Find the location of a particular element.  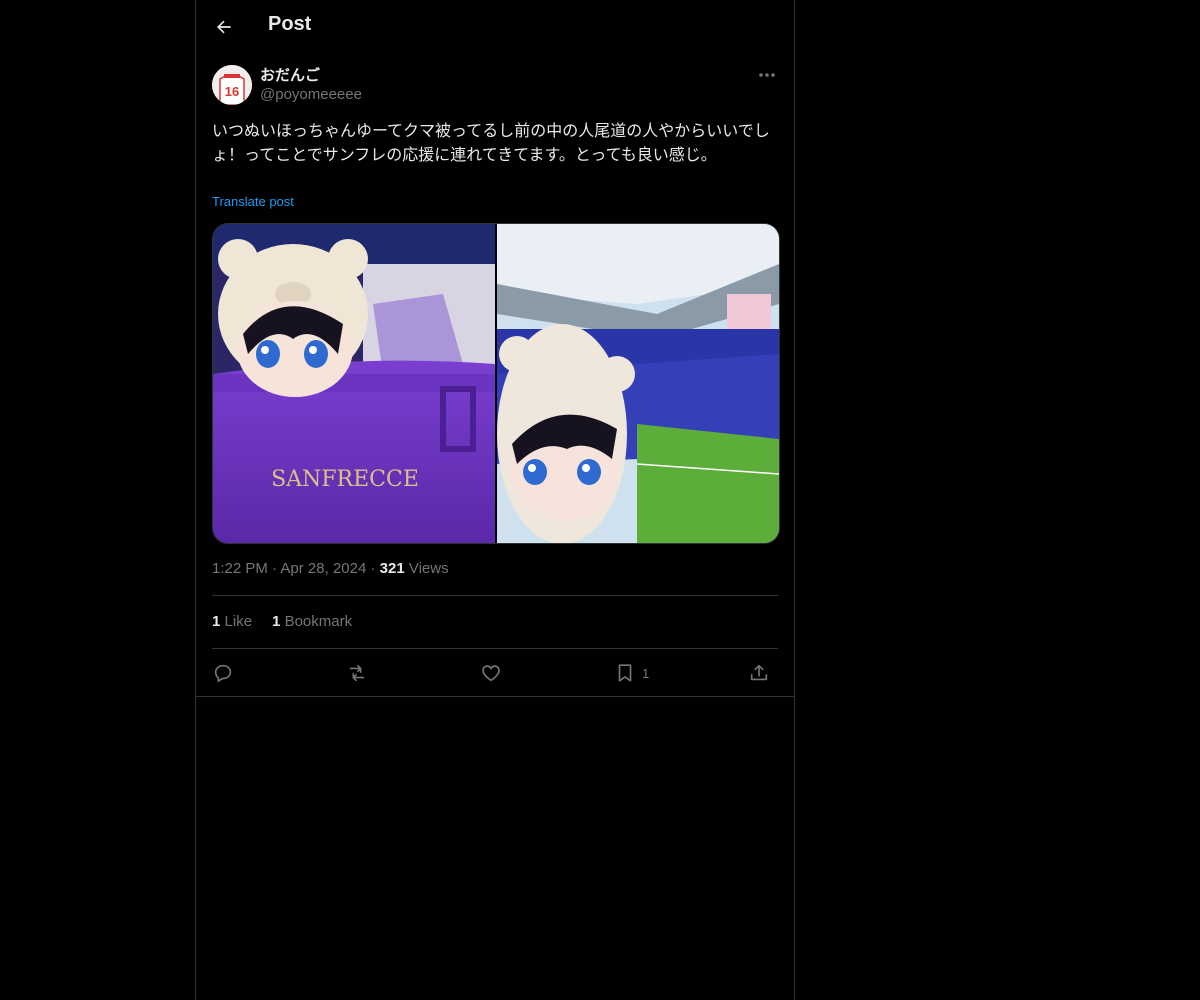

more-icon is located at coordinates (767, 75).